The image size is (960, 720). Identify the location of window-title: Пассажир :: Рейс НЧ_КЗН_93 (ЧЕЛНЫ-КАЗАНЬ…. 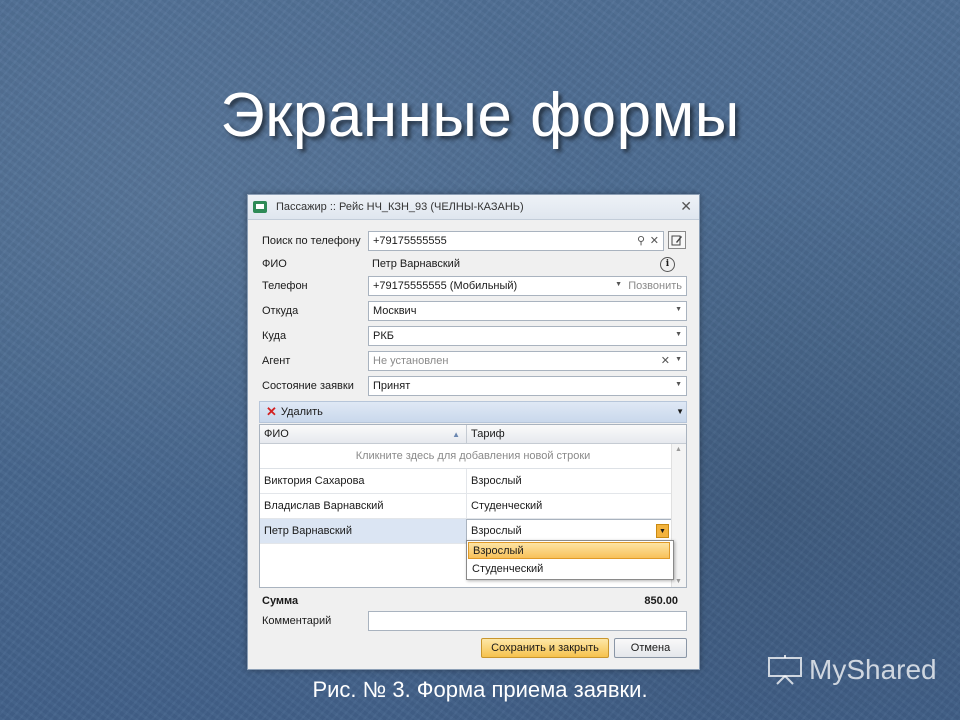
(400, 207).